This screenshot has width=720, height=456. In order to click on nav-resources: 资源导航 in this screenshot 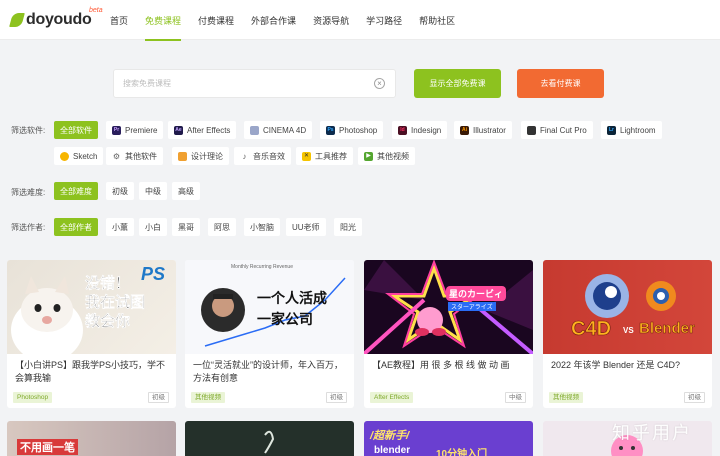, I will do `click(331, 20)`.